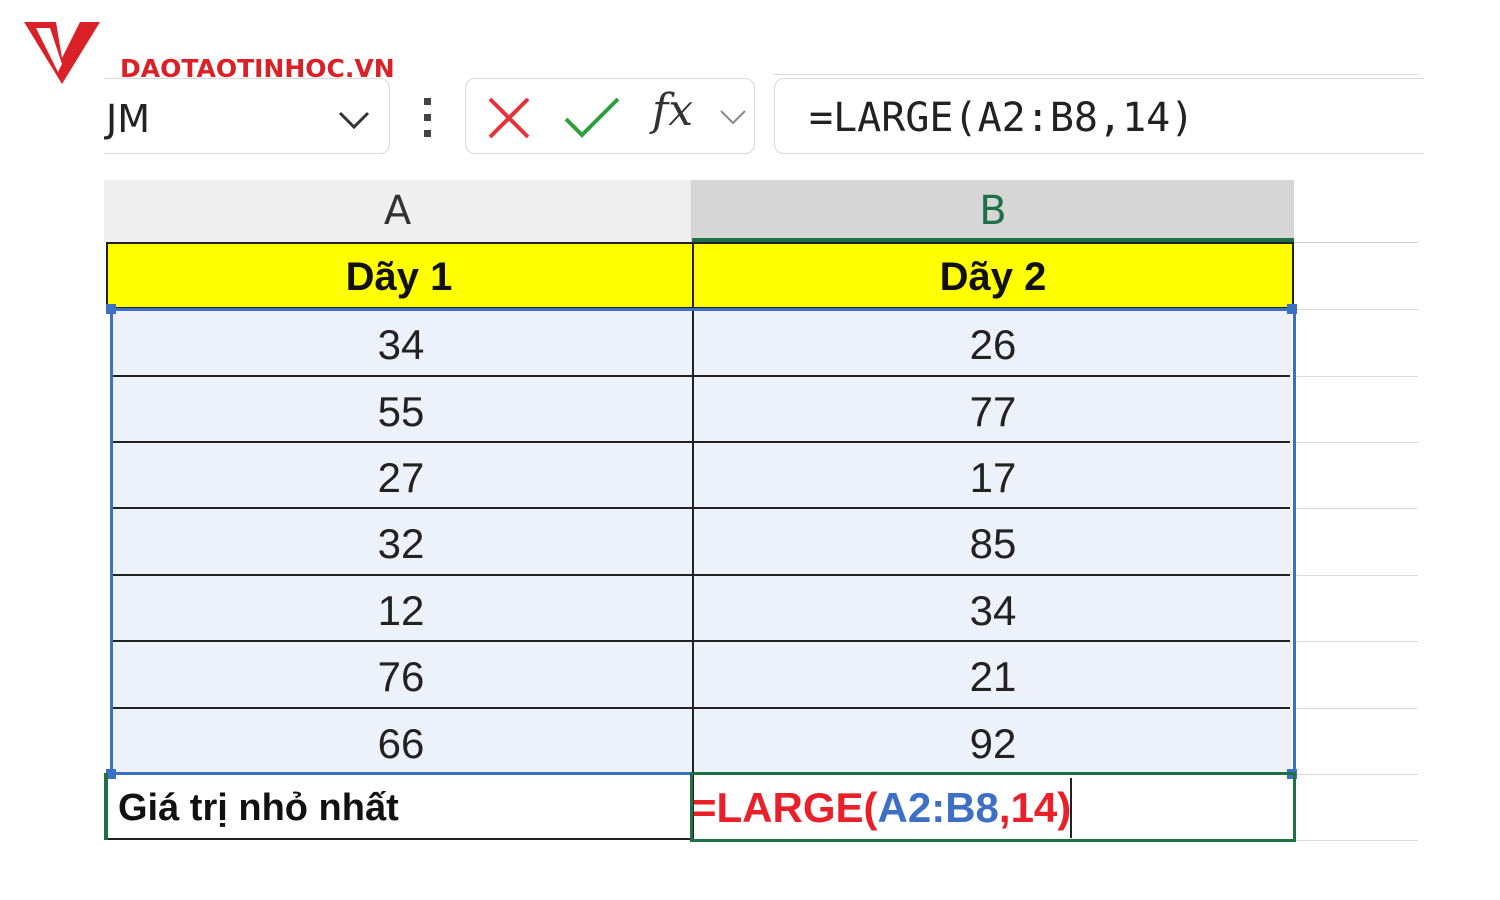 The height and width of the screenshot is (900, 1500). Describe the element at coordinates (1004, 807) in the screenshot. I see `formula-comma: ,` at that location.